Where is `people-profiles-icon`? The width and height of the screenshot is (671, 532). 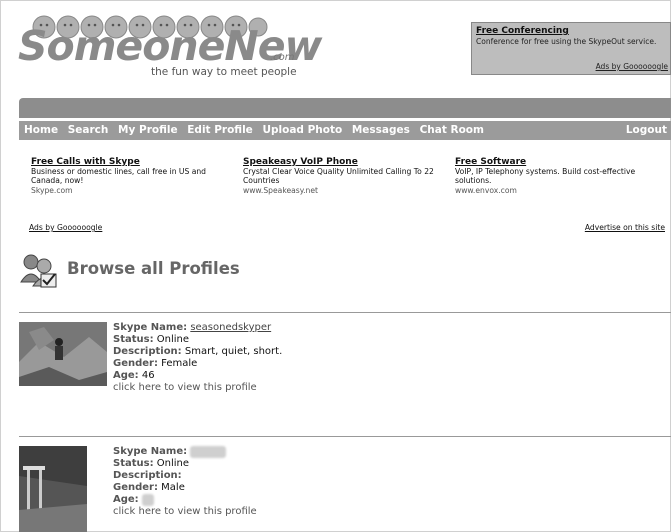 people-profiles-icon is located at coordinates (38, 271).